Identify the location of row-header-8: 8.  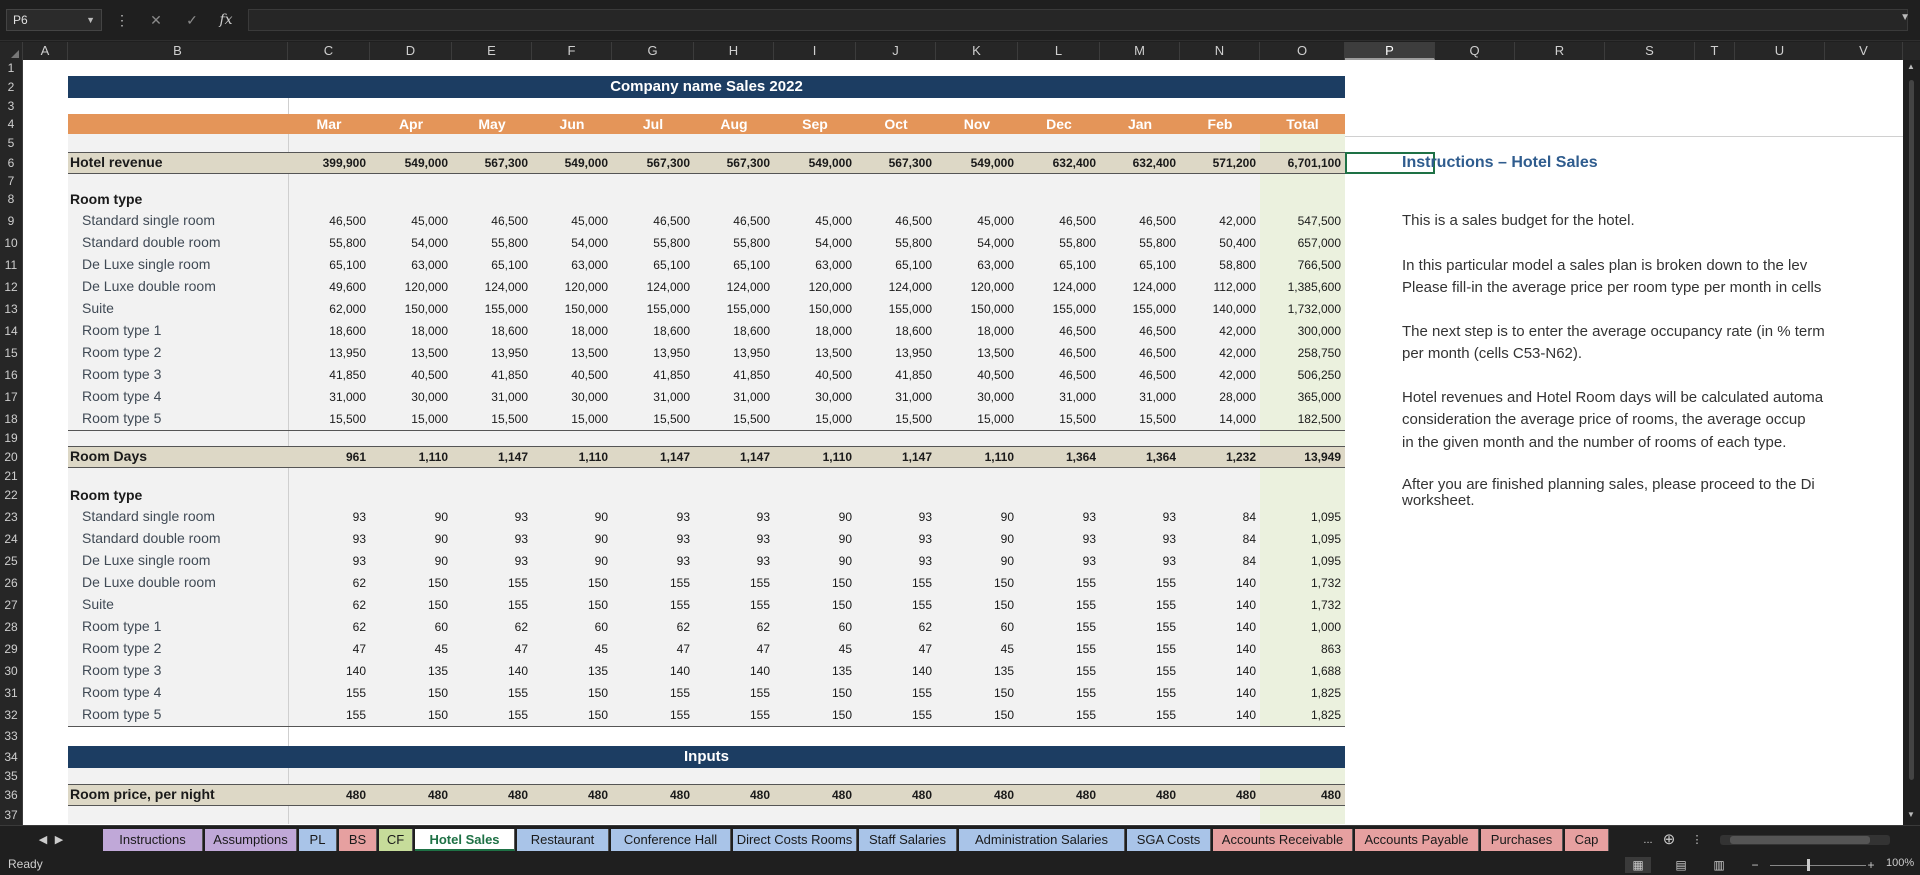
(11, 199).